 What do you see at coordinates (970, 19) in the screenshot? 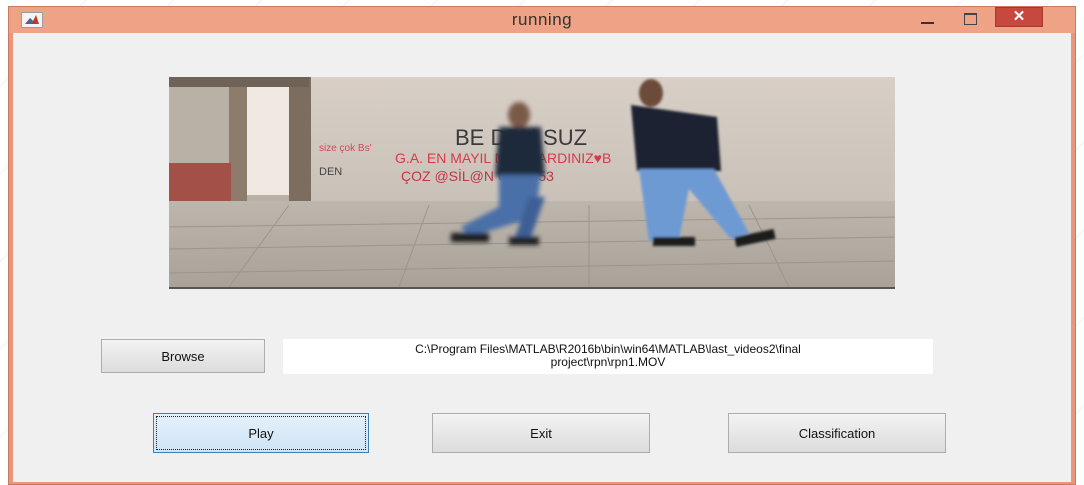
I see `maximize-icon` at bounding box center [970, 19].